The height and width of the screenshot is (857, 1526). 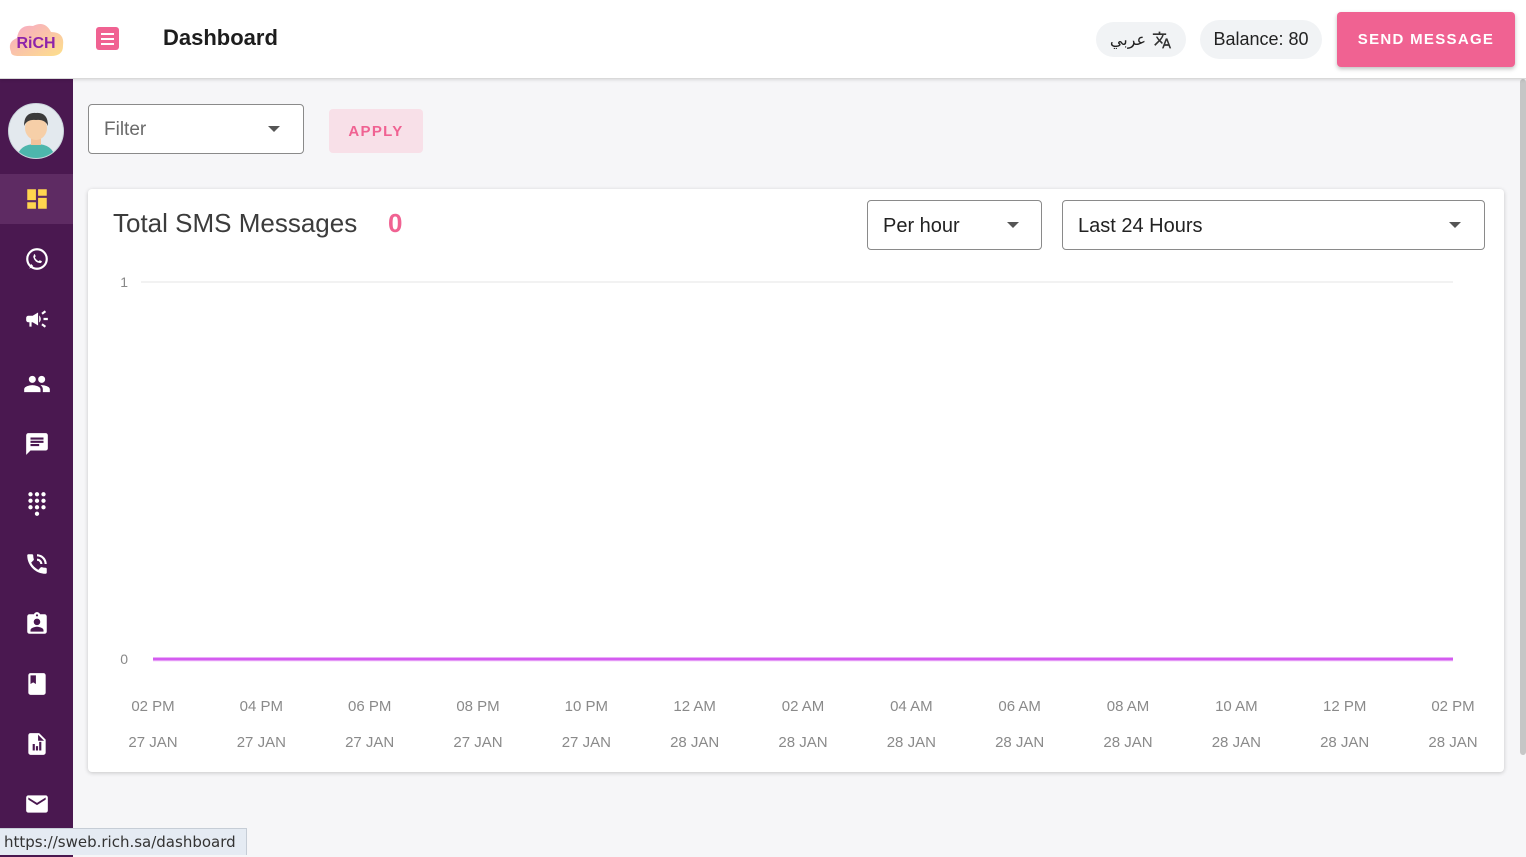 I want to click on x-tick-time-label: 04 AM, so click(x=911, y=706).